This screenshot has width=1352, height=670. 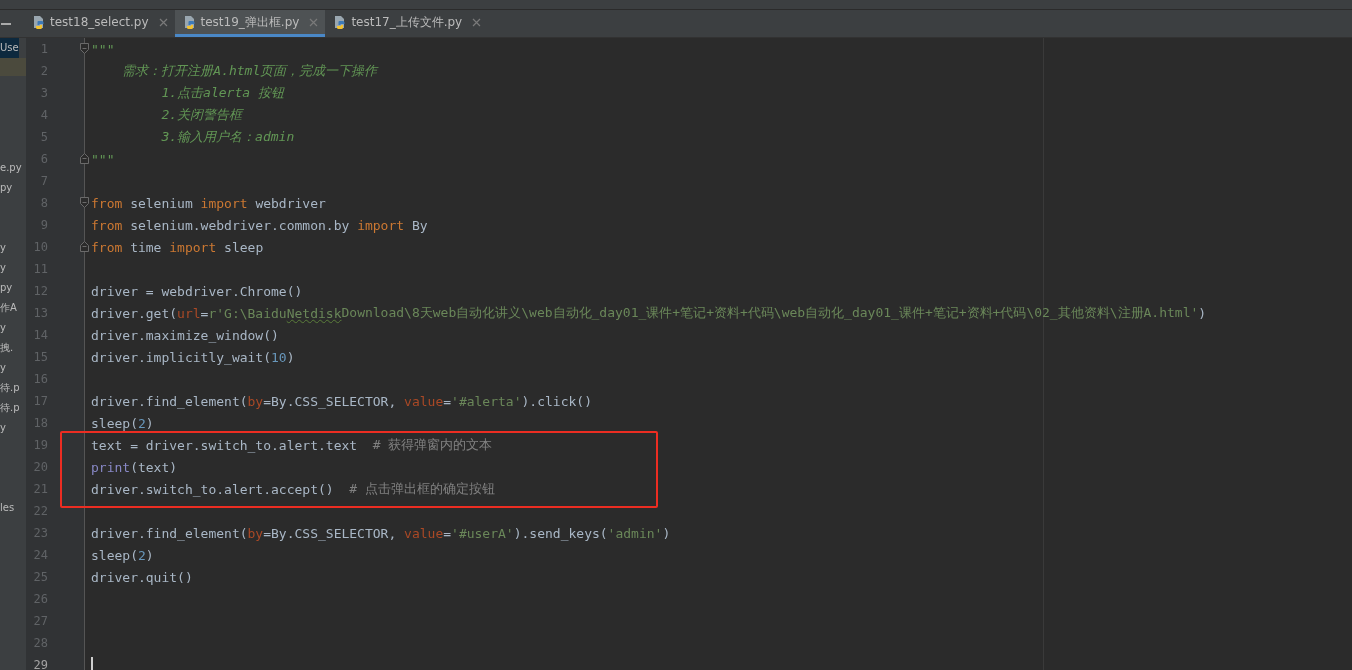 What do you see at coordinates (40, 664) in the screenshot?
I see `line-number: 29` at bounding box center [40, 664].